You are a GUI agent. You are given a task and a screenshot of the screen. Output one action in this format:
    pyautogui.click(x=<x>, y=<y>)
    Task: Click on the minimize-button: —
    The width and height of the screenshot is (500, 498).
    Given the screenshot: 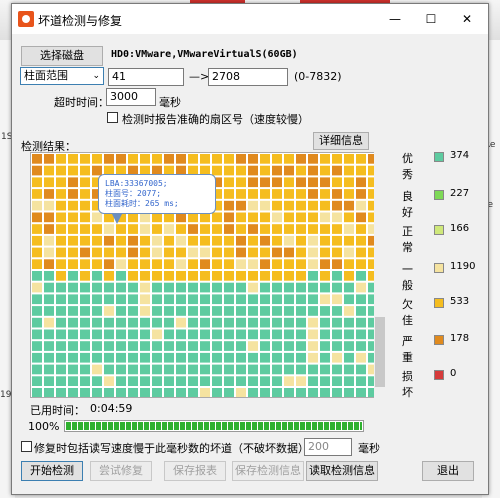 What is the action you would take?
    pyautogui.click(x=395, y=19)
    